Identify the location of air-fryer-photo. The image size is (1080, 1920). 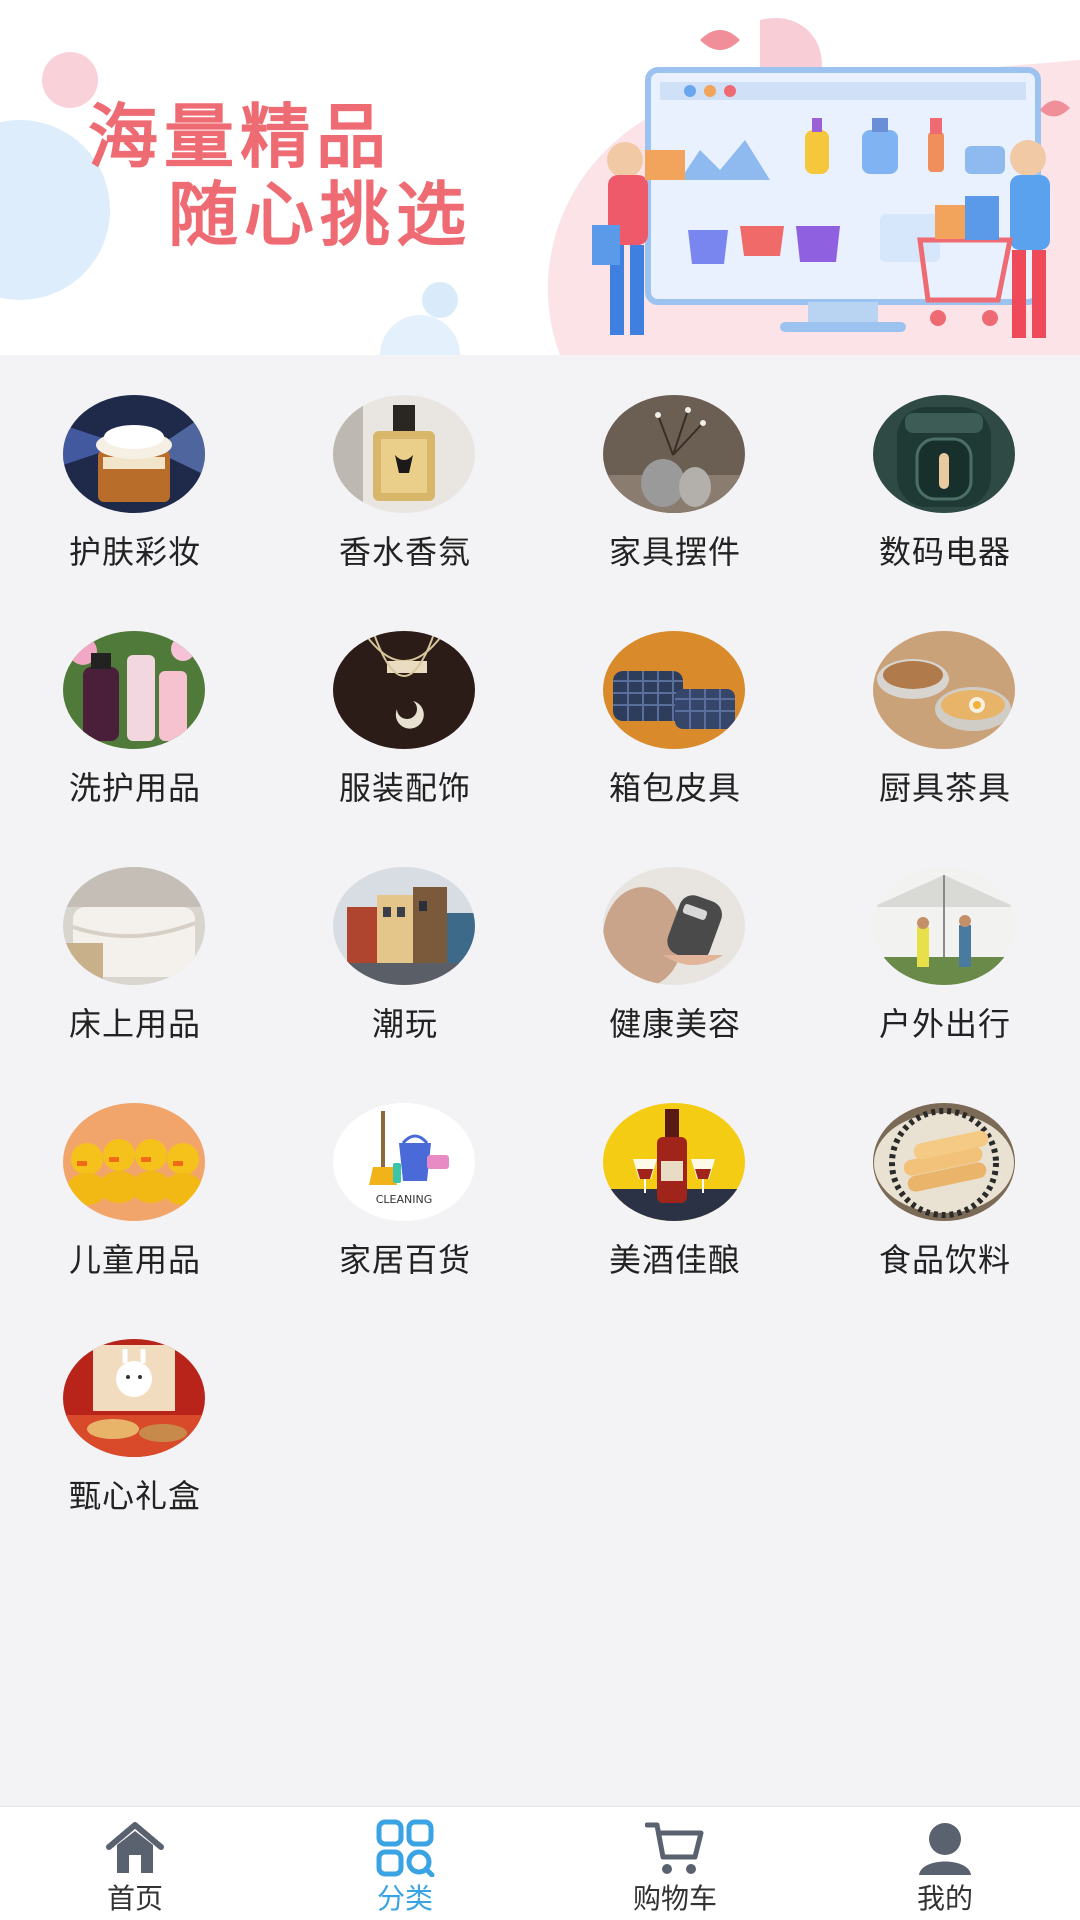
(944, 454).